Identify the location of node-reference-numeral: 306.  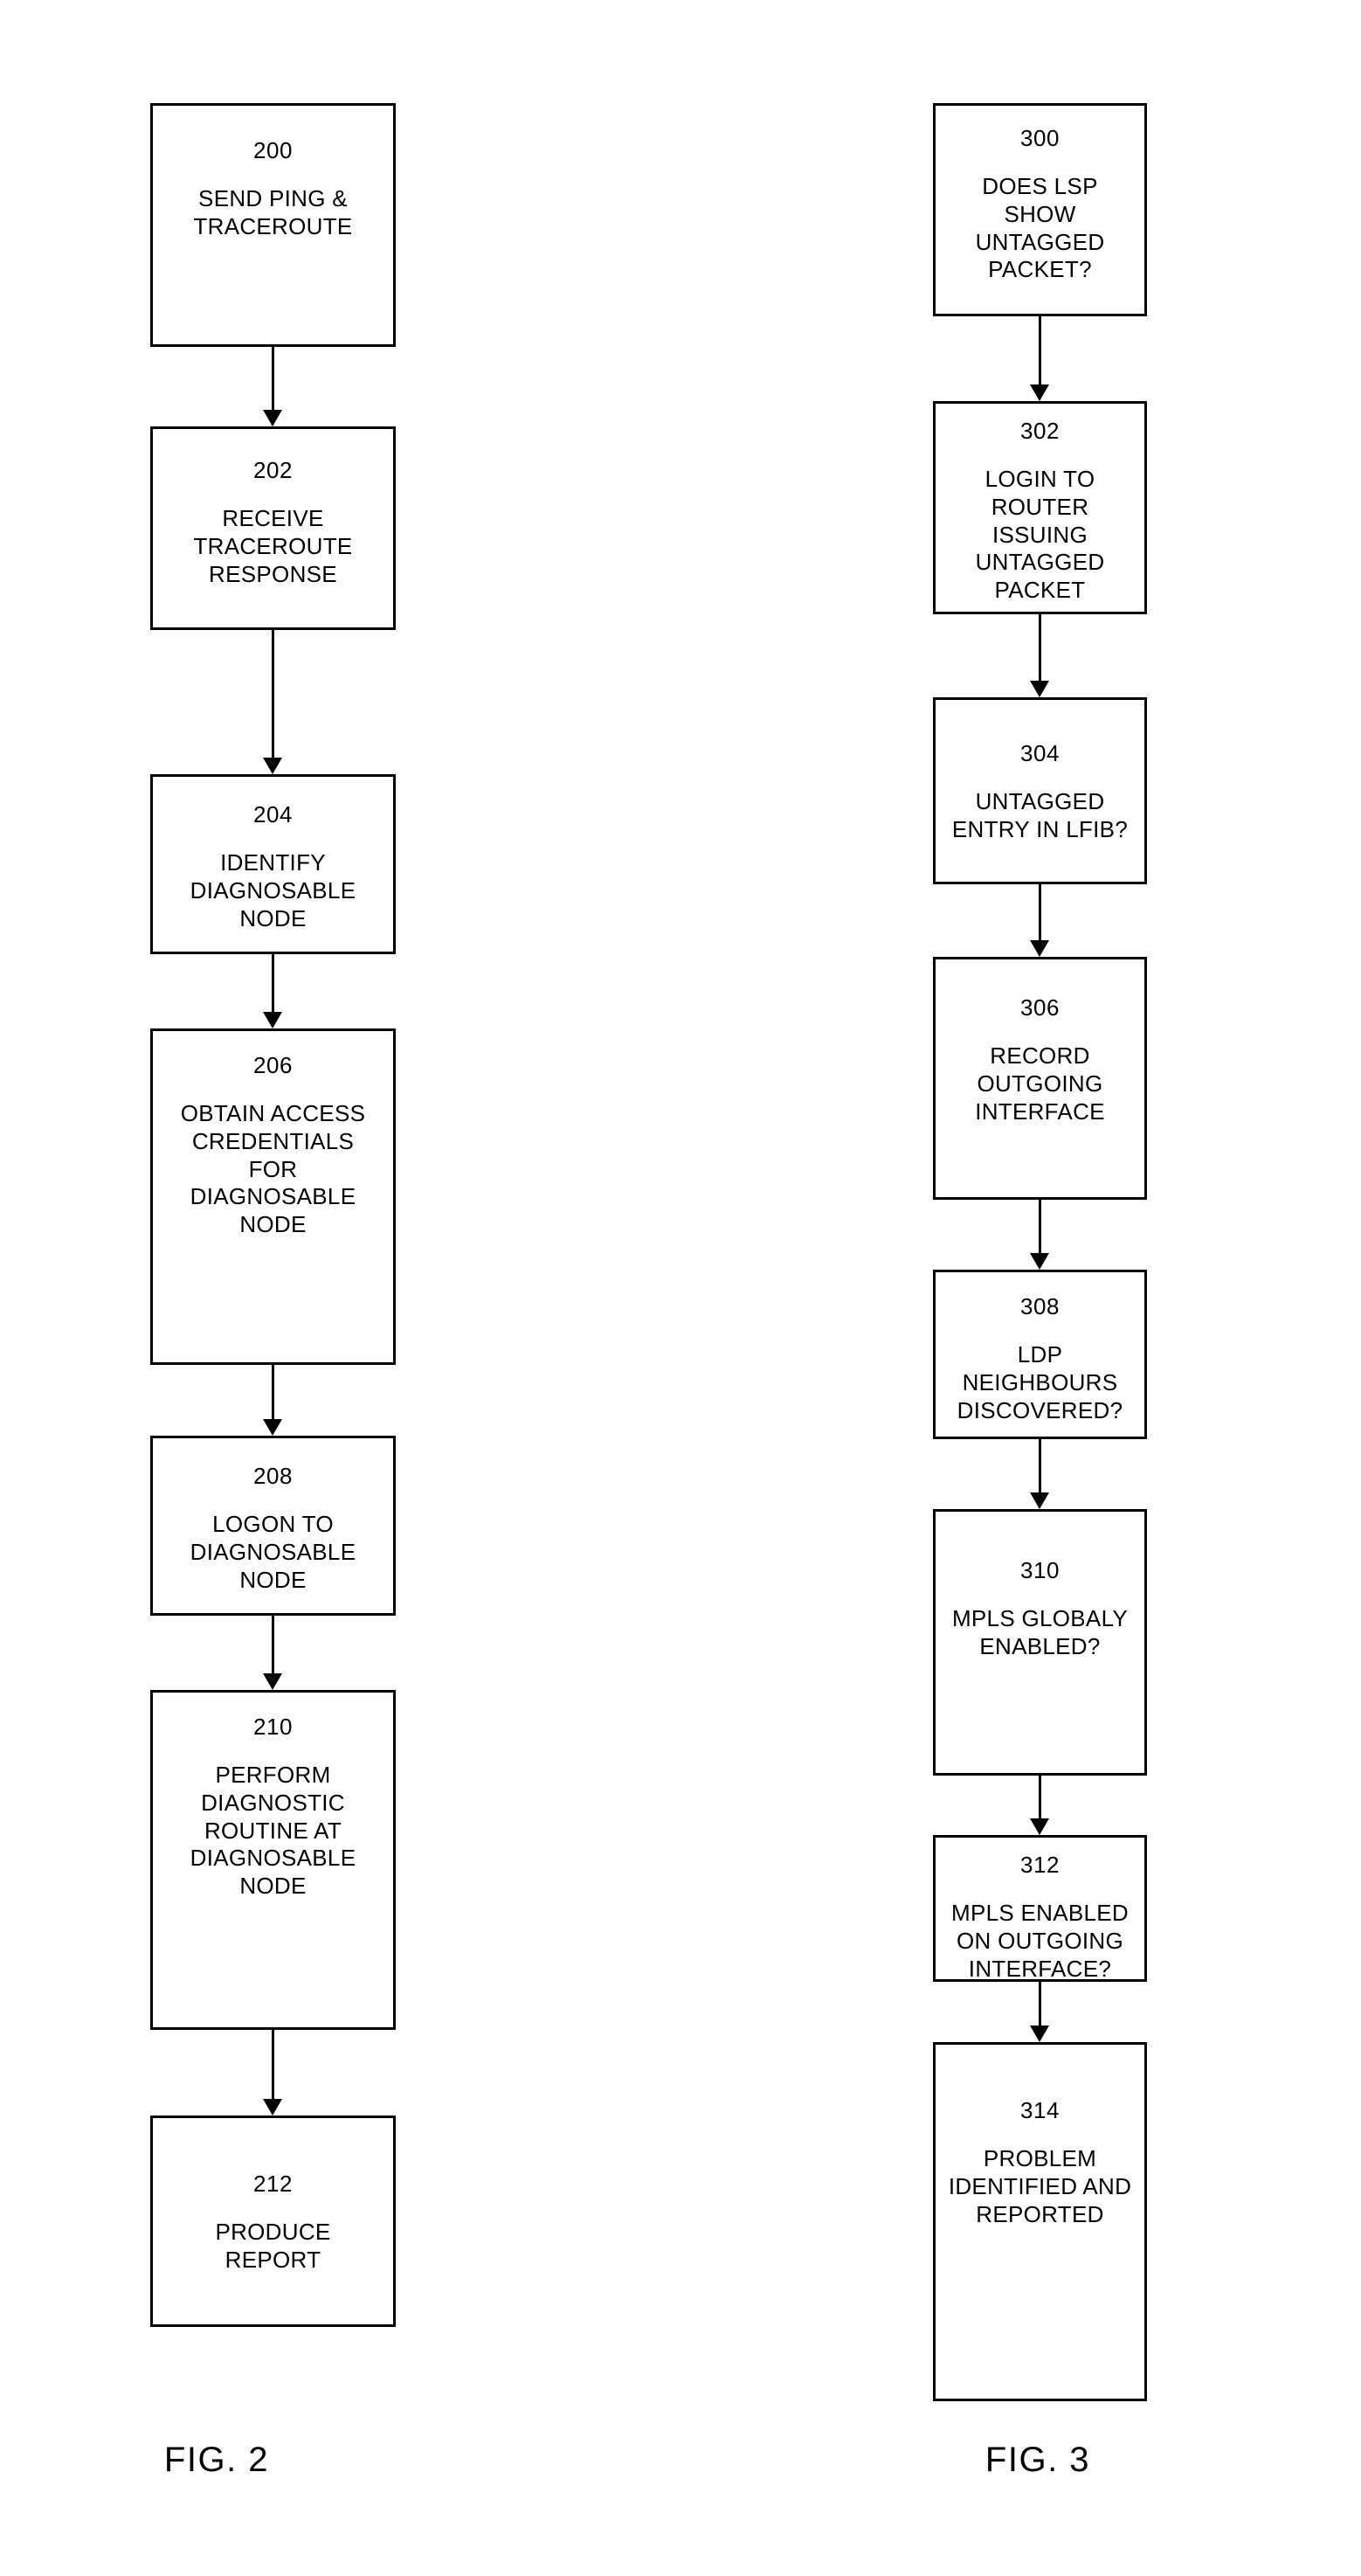
(1040, 1007).